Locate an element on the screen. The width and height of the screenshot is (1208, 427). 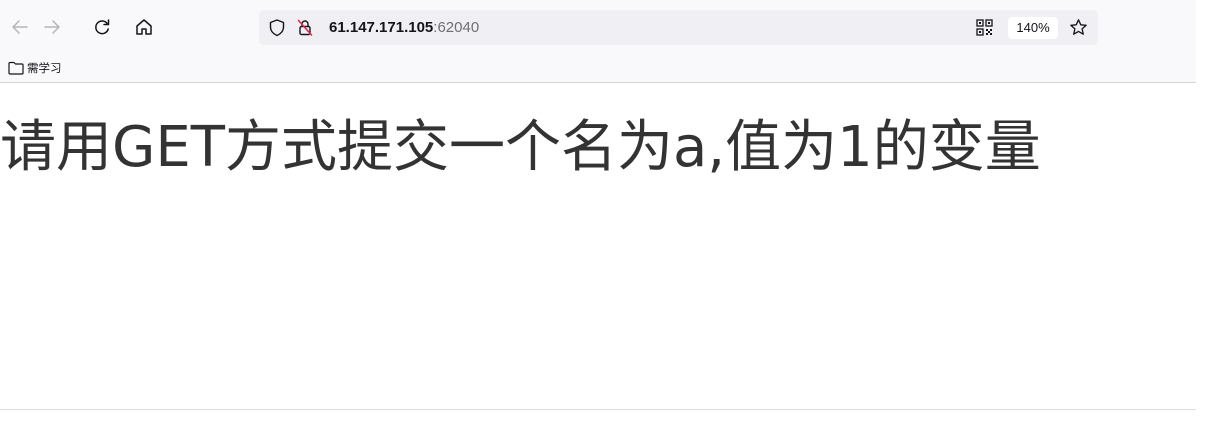
arrow-right-icon is located at coordinates (52, 27).